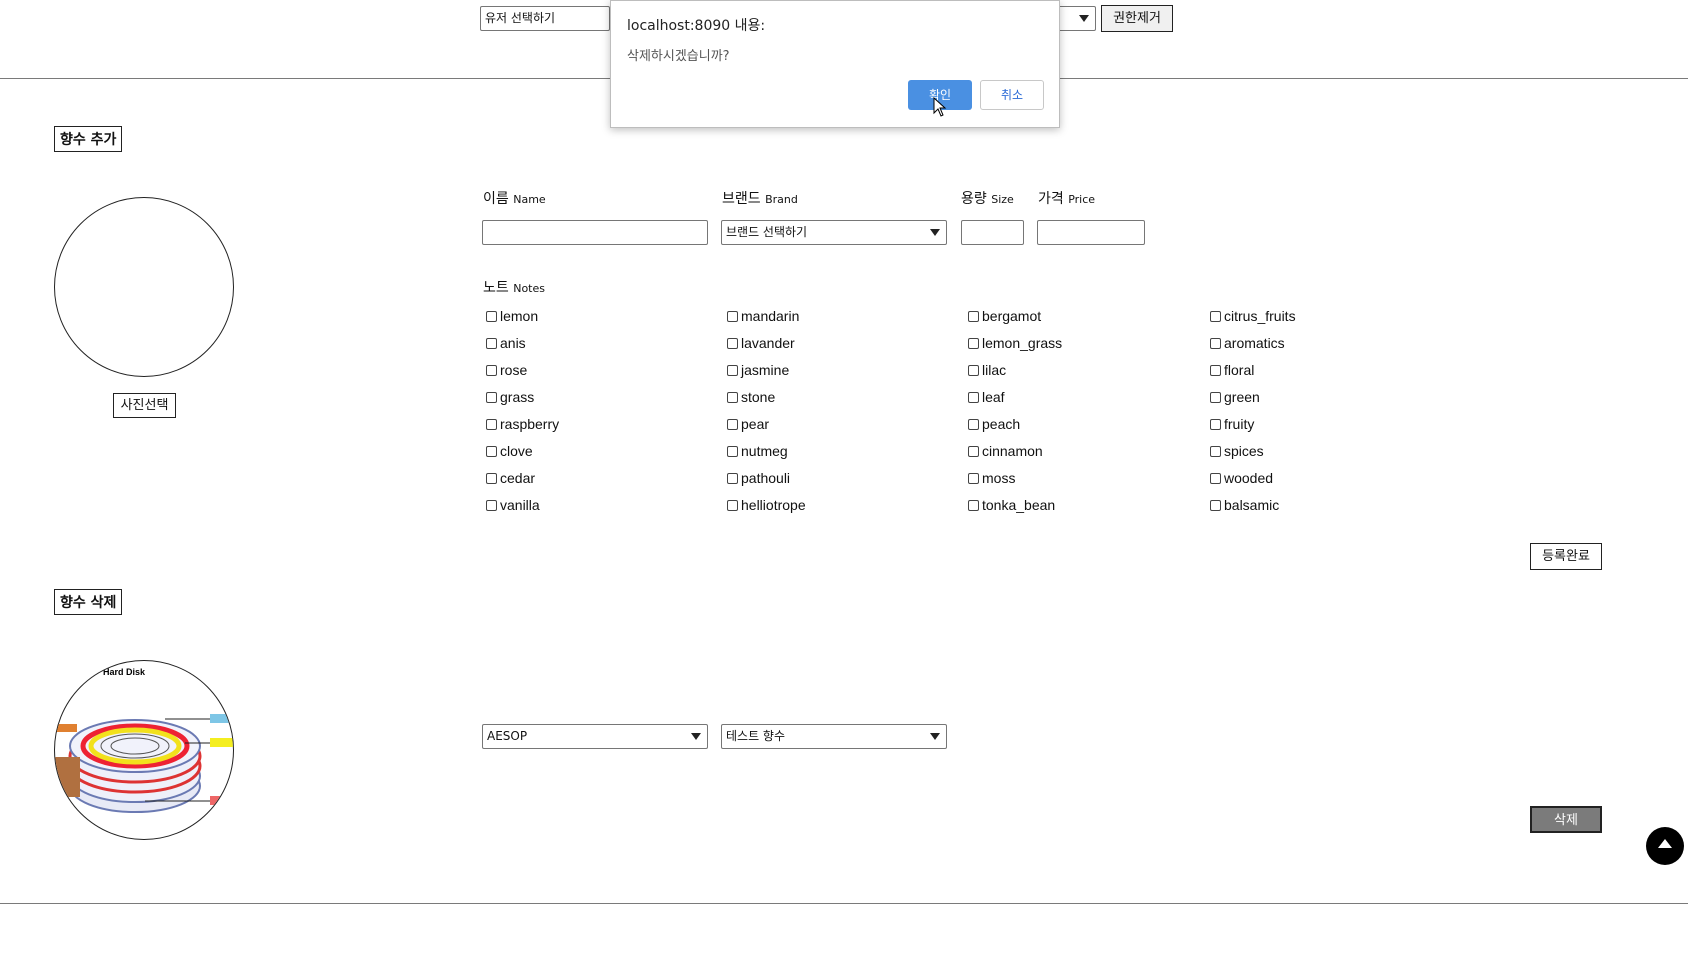  I want to click on note-checkbox-stone: stone, so click(751, 397).